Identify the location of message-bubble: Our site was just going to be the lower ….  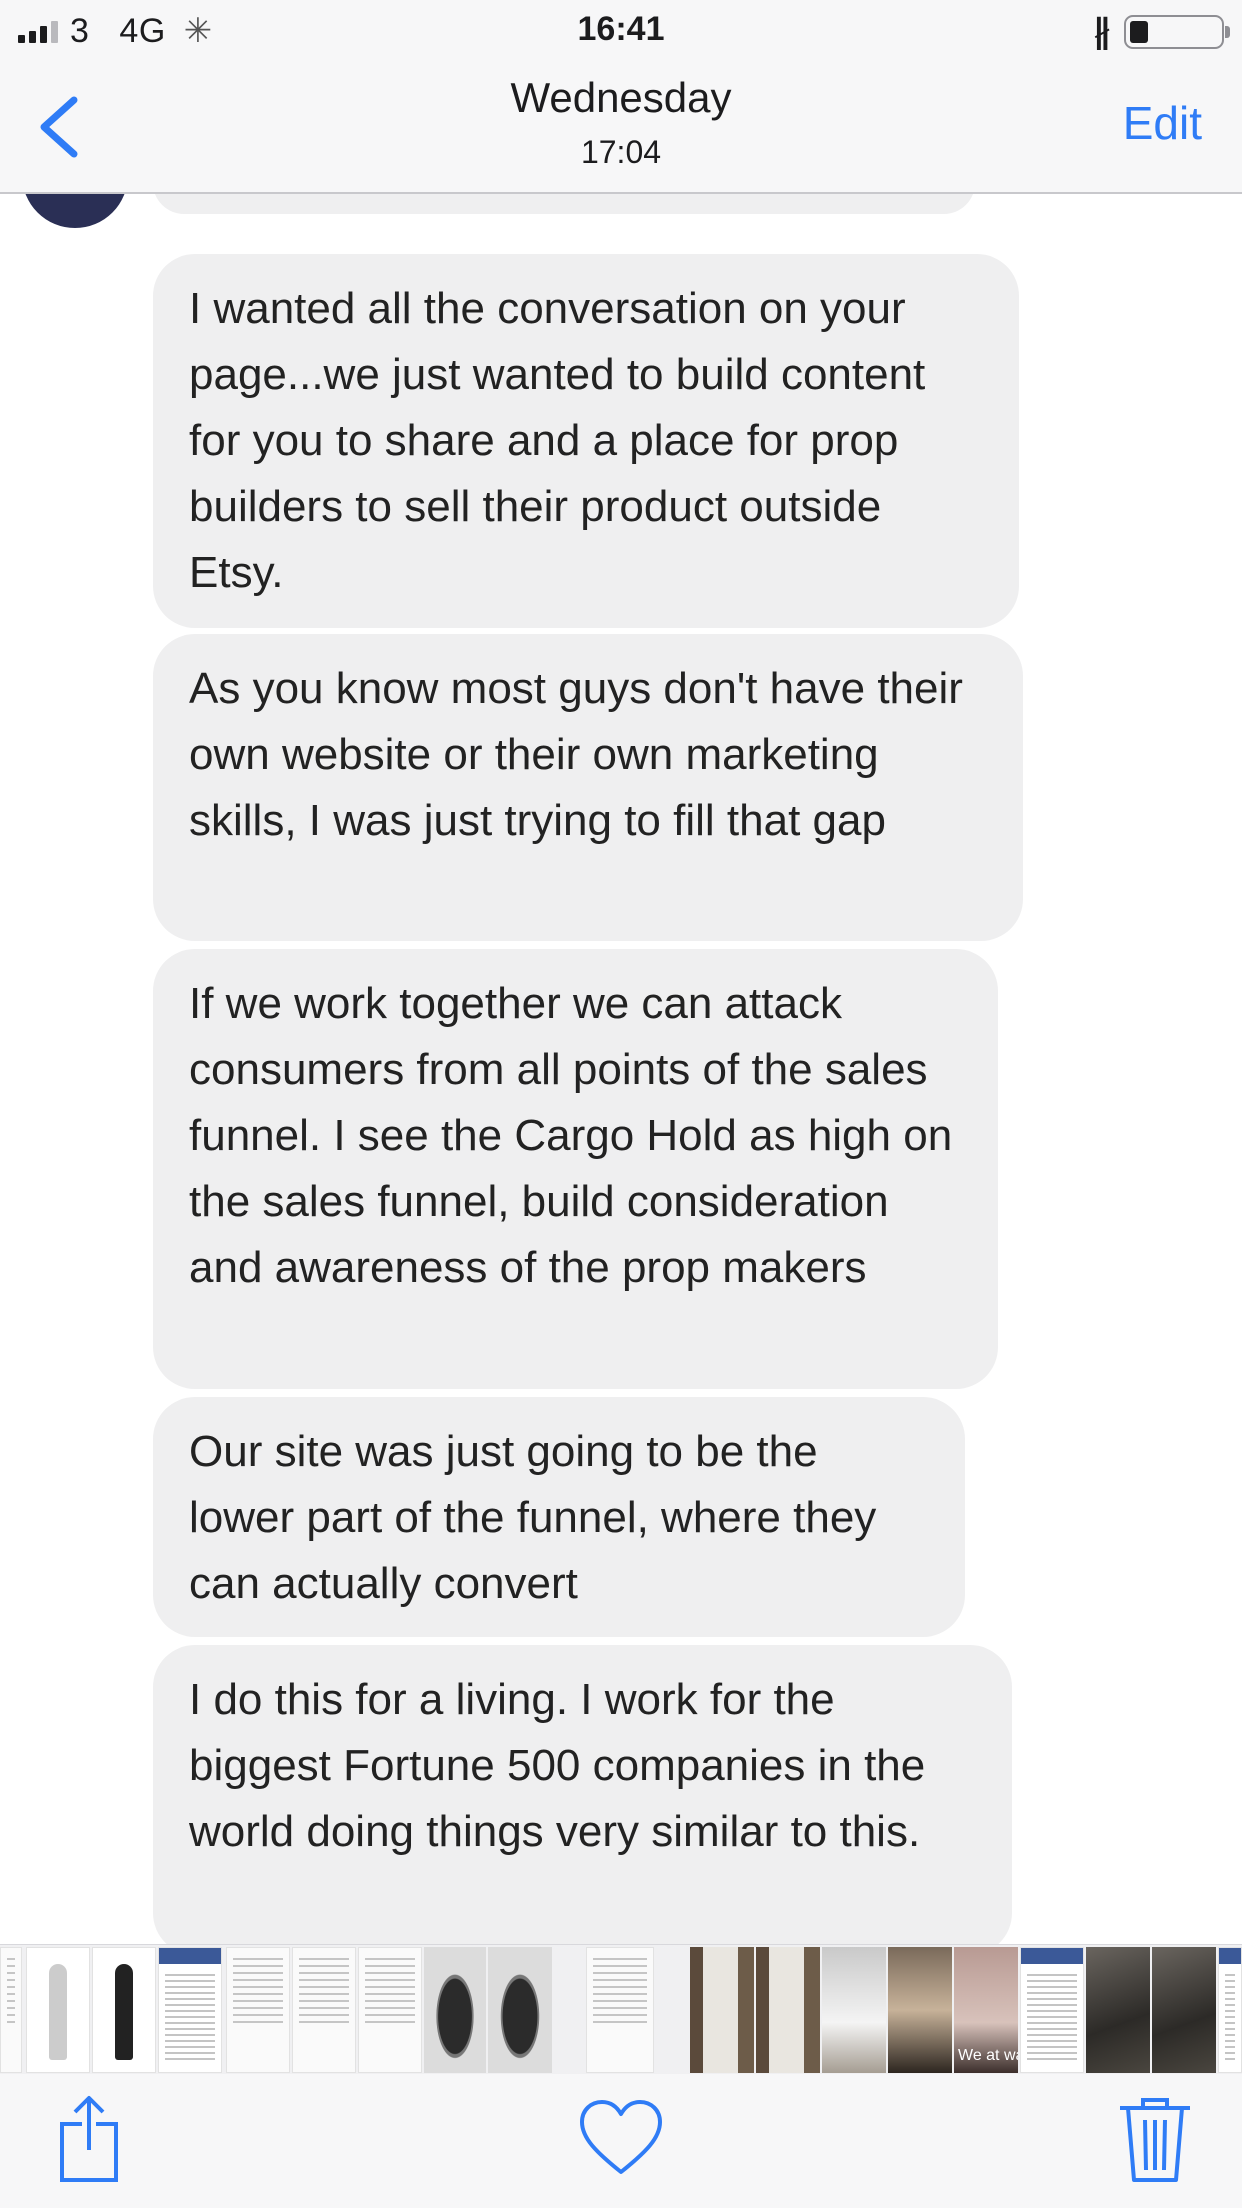
(559, 1517).